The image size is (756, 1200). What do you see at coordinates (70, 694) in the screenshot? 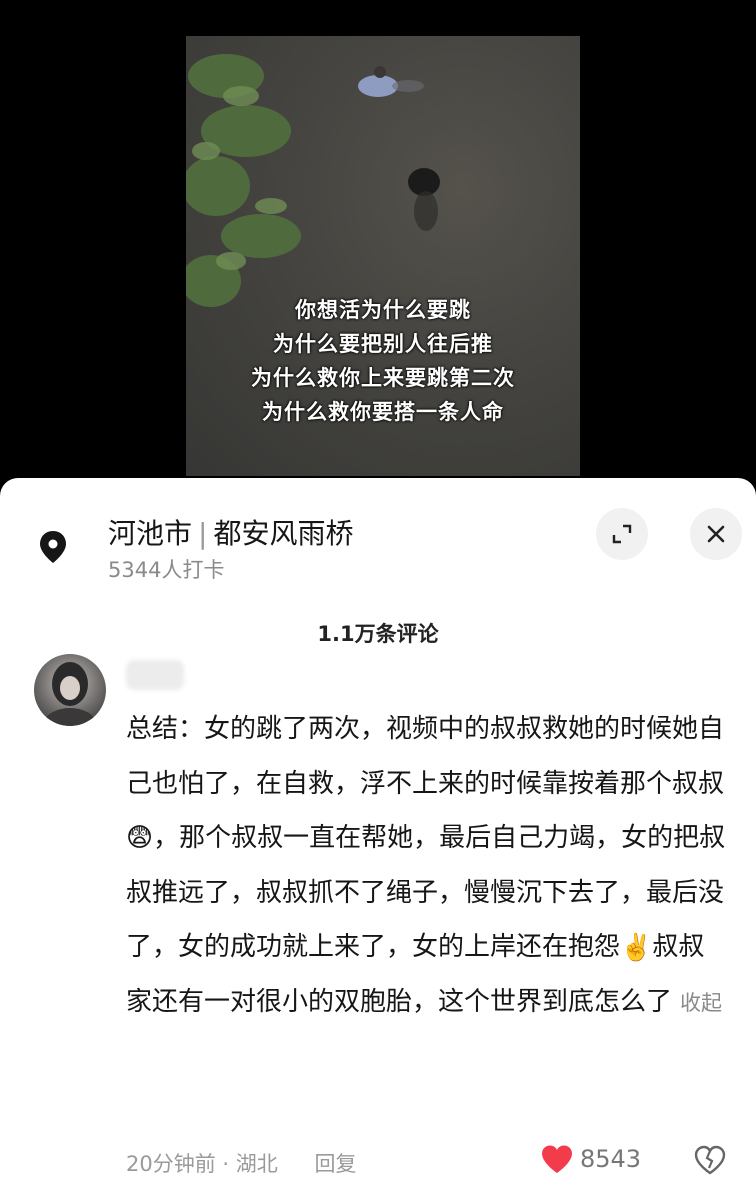
I see `avatar-photo` at bounding box center [70, 694].